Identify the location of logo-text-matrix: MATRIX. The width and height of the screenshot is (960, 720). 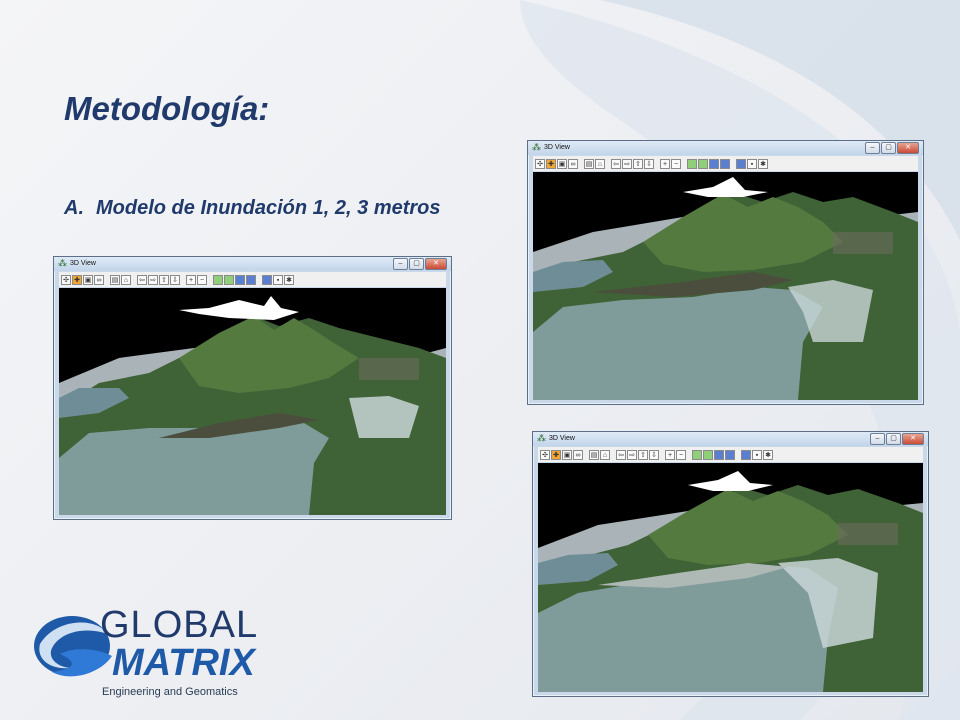
(183, 663).